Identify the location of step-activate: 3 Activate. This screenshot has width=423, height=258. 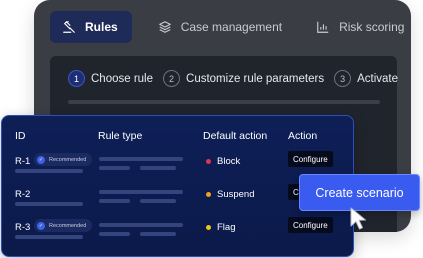
(366, 78).